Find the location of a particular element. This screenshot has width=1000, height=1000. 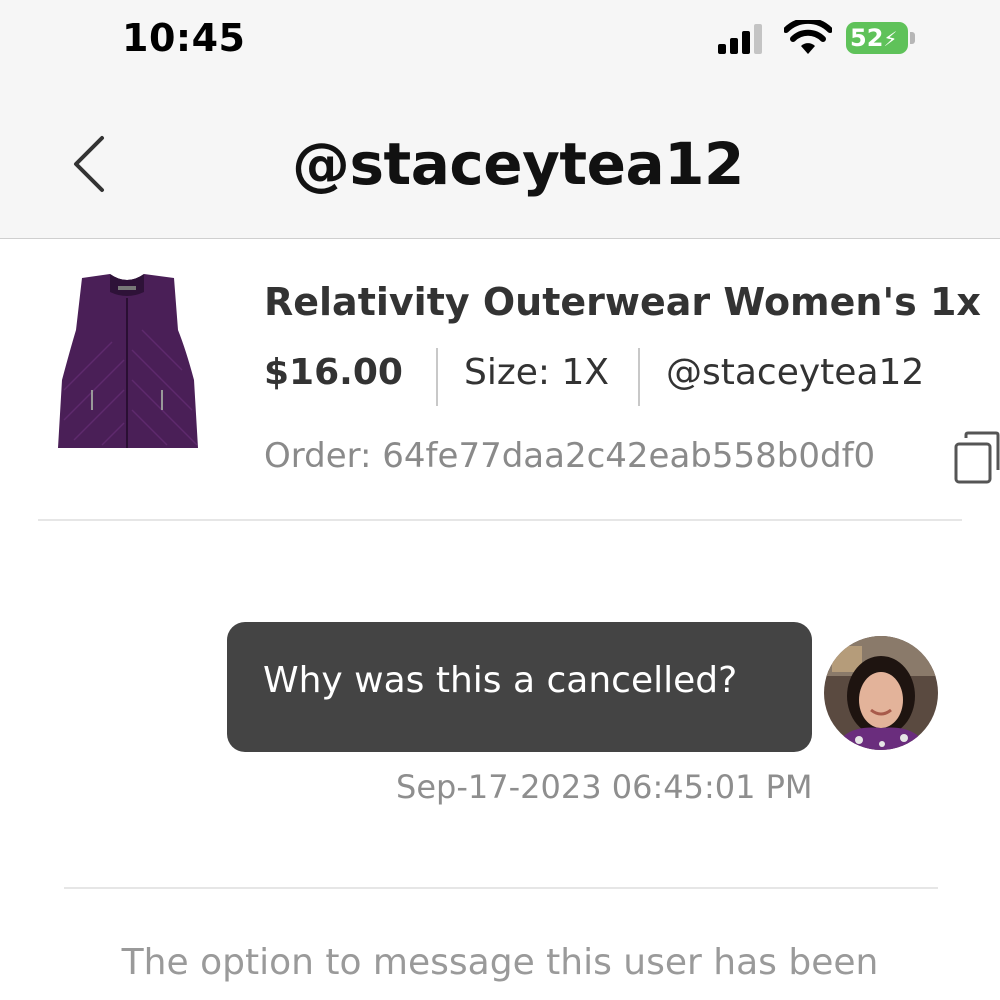

wifi-icon is located at coordinates (808, 37).